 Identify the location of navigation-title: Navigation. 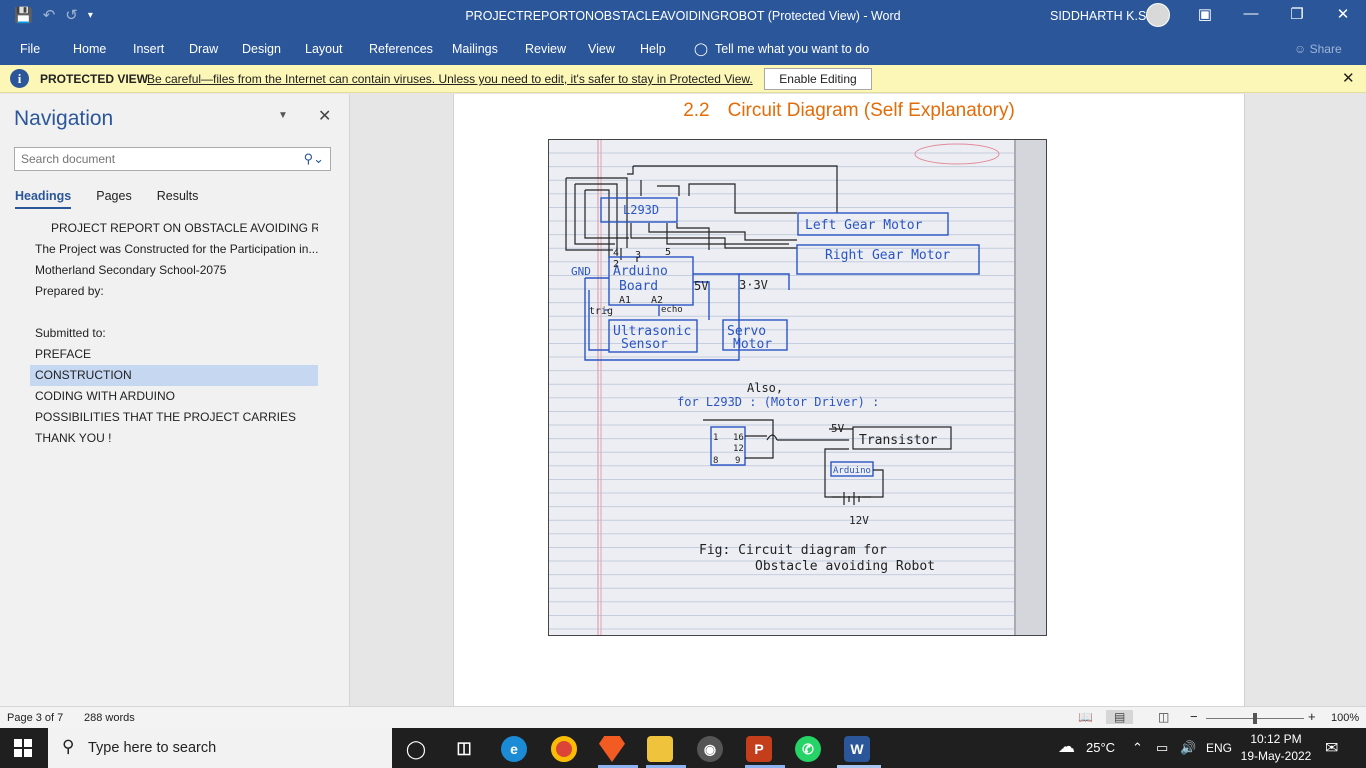
(64, 118).